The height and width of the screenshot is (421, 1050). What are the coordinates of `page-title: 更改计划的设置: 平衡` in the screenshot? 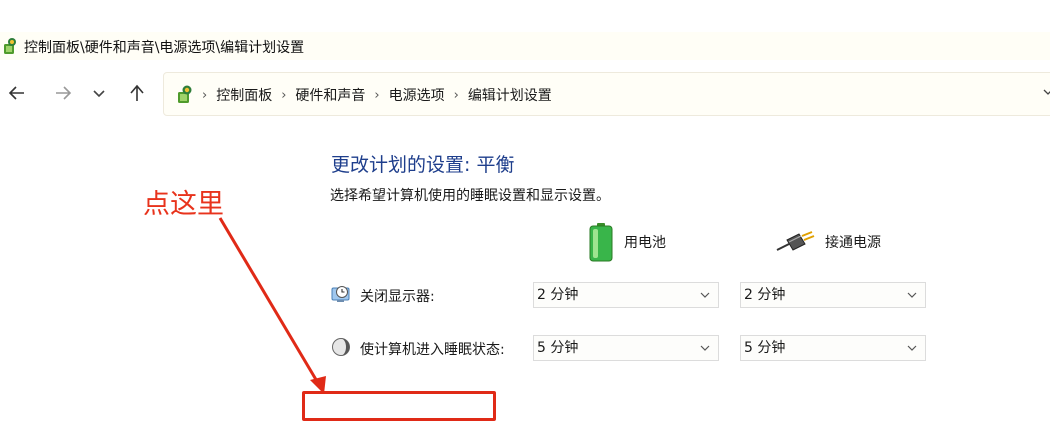 It's located at (423, 165).